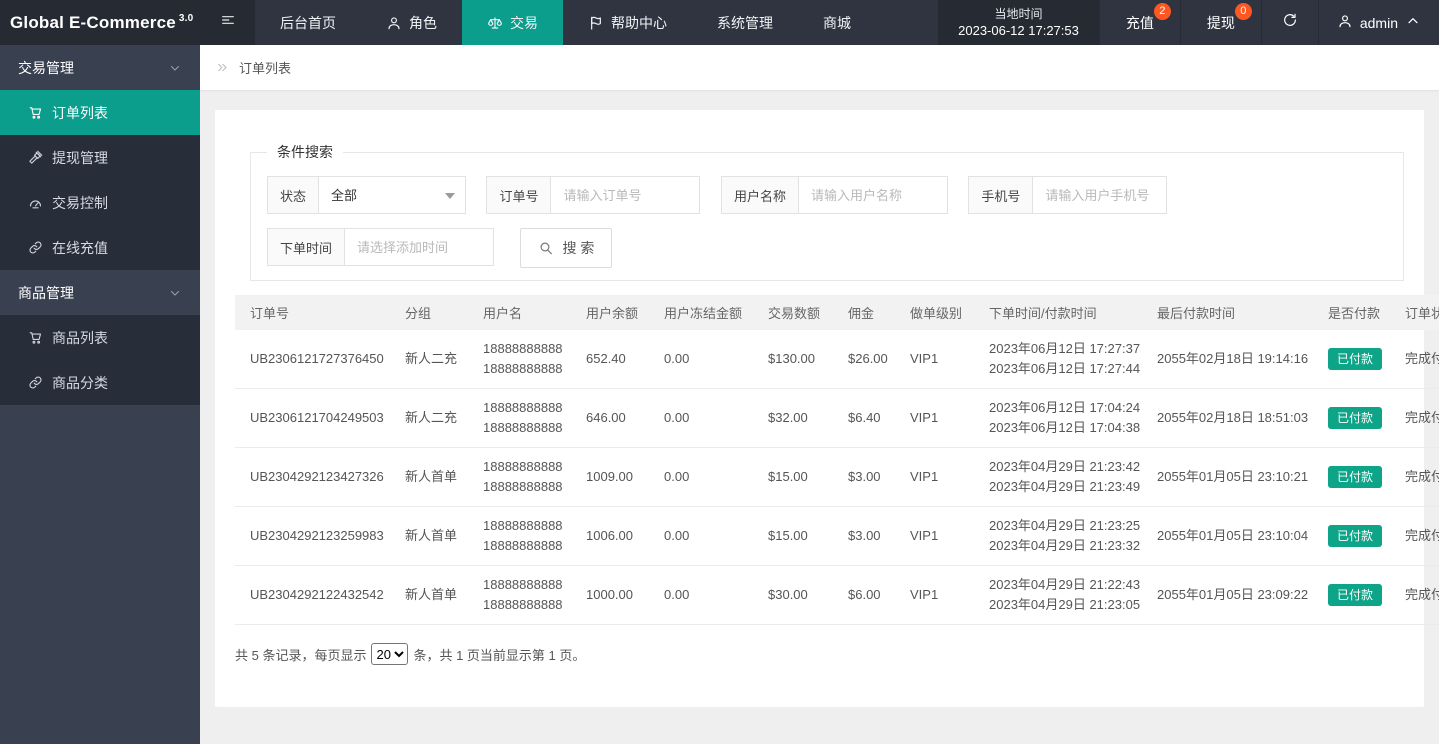 The image size is (1439, 744). I want to click on gavel-icon, so click(35, 157).